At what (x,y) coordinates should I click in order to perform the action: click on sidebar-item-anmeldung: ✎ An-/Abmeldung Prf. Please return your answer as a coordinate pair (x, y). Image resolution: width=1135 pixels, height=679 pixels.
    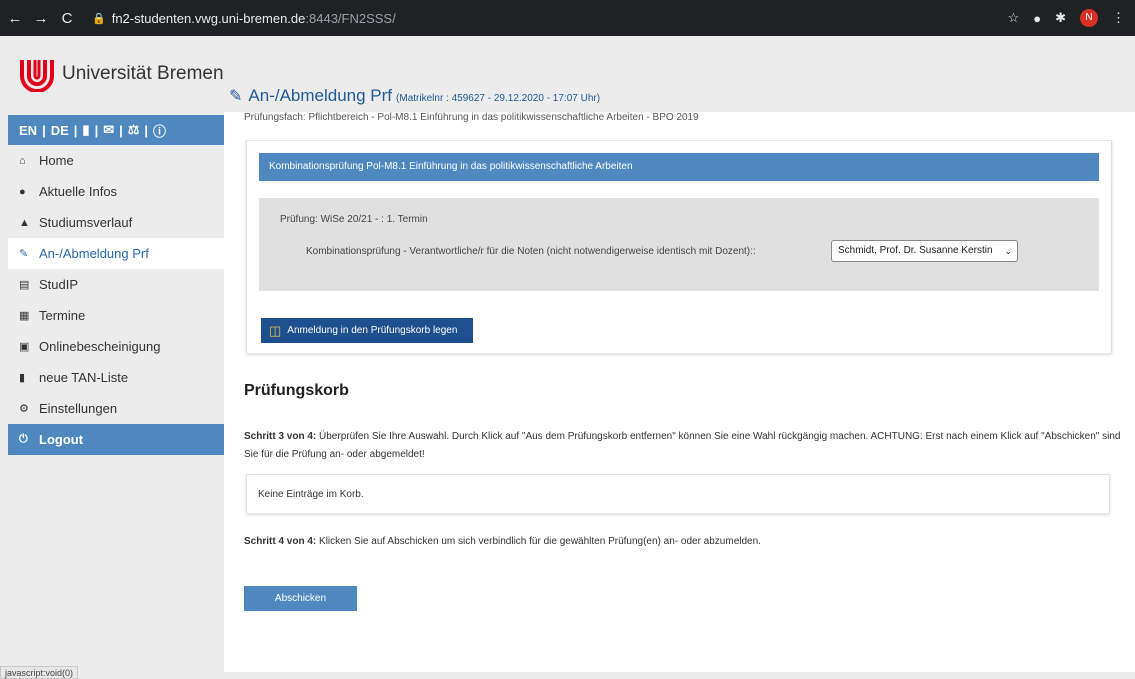
    Looking at the image, I should click on (116, 253).